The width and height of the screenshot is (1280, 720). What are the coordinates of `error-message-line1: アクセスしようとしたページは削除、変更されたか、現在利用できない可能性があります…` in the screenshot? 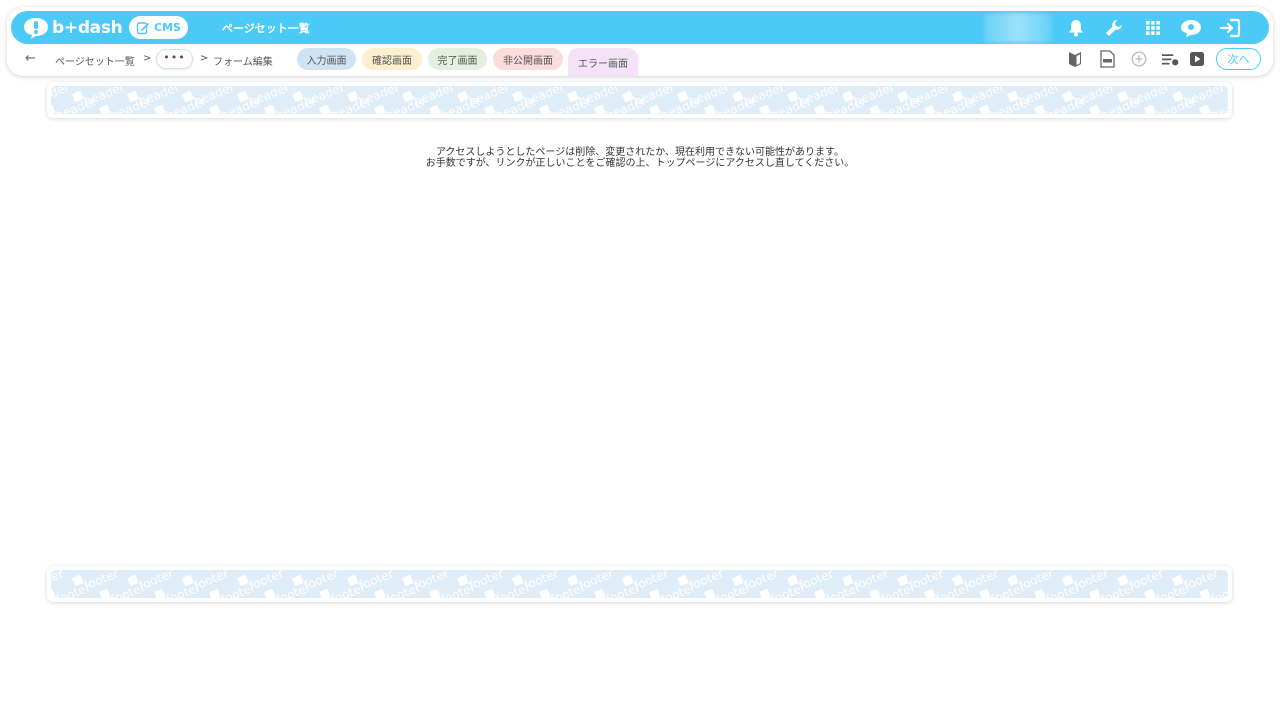 It's located at (640, 152).